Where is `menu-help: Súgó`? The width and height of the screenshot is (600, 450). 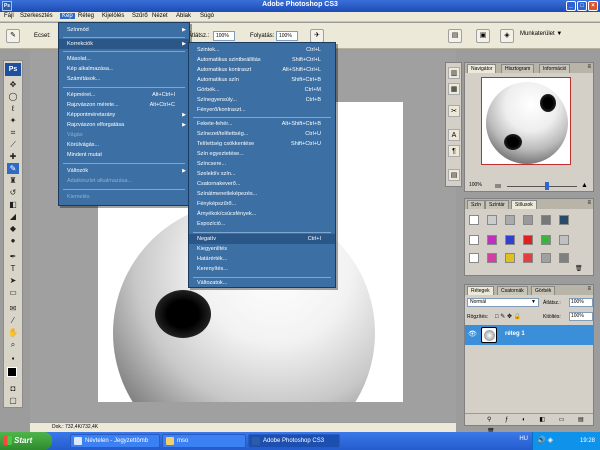 menu-help: Súgó is located at coordinates (207, 16).